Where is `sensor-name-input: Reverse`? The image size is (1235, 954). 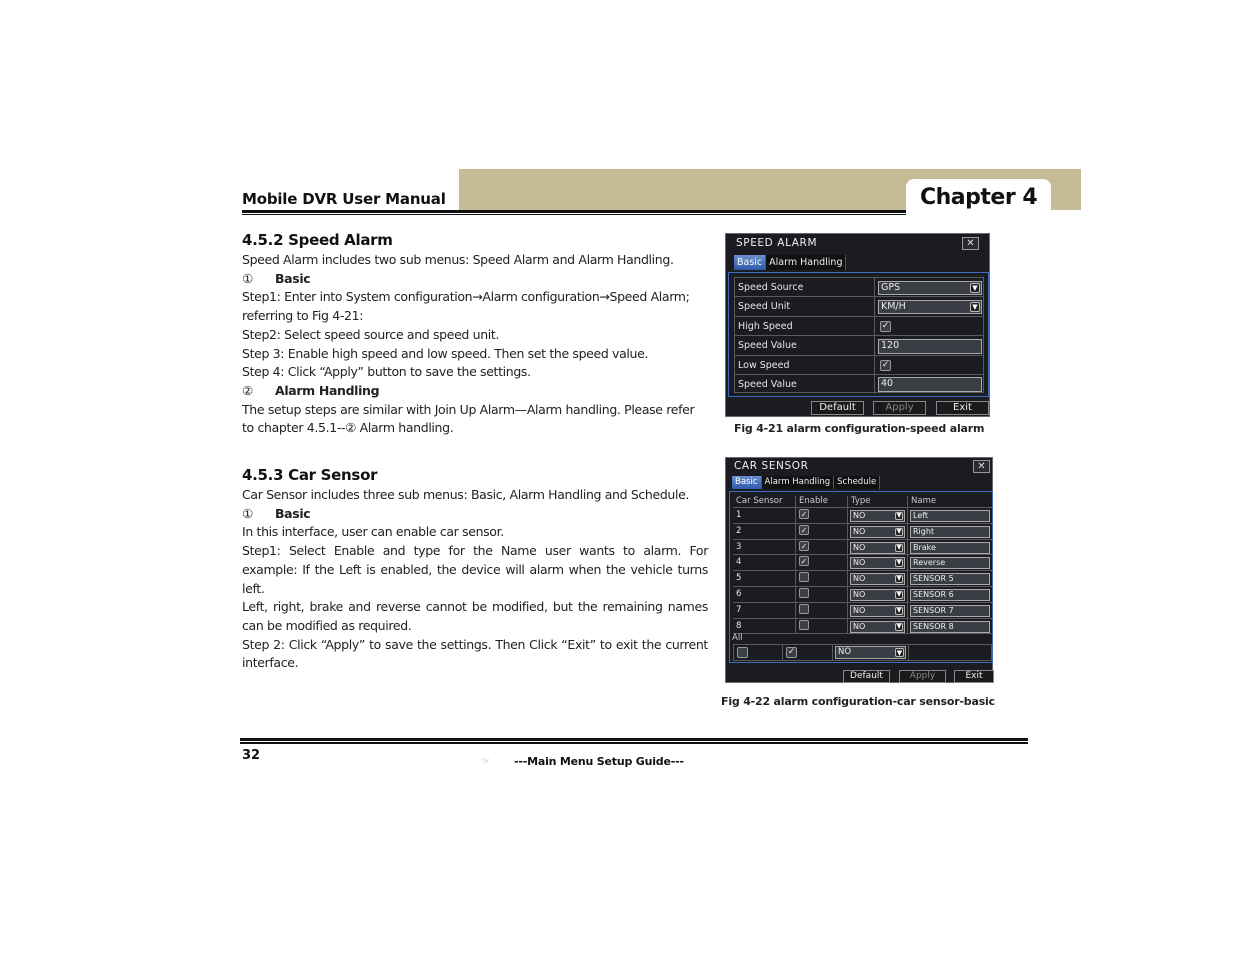
sensor-name-input: Reverse is located at coordinates (950, 563).